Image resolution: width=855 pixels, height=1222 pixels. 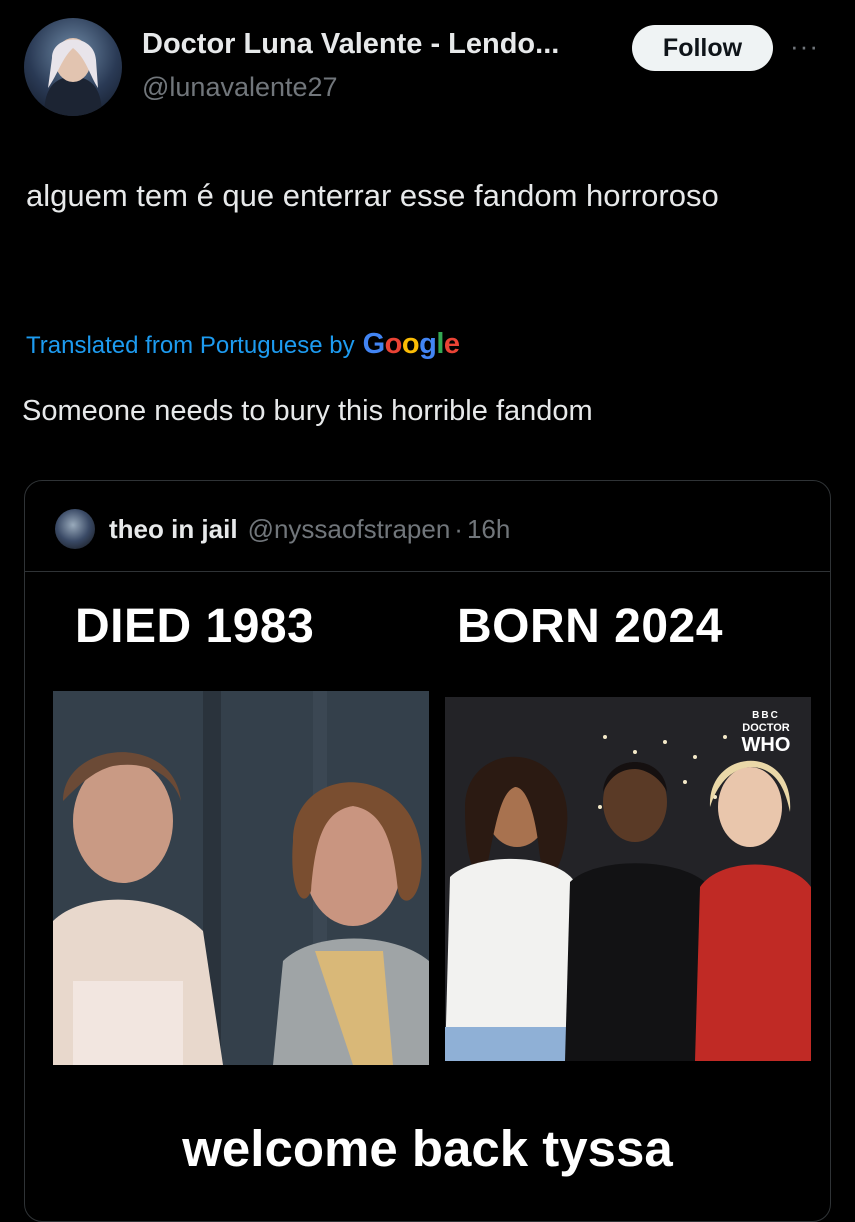 What do you see at coordinates (628, 879) in the screenshot?
I see `meme-right-photo: BBC DOCTOR WHO` at bounding box center [628, 879].